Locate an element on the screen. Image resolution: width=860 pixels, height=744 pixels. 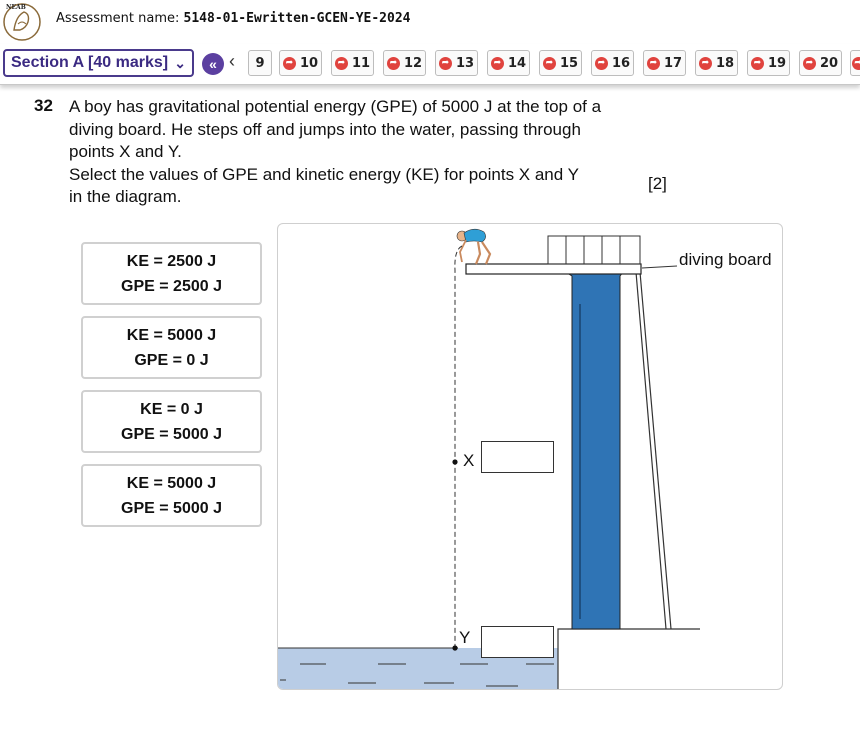
question-nav-14: ➦ 14 is located at coordinates (508, 63).